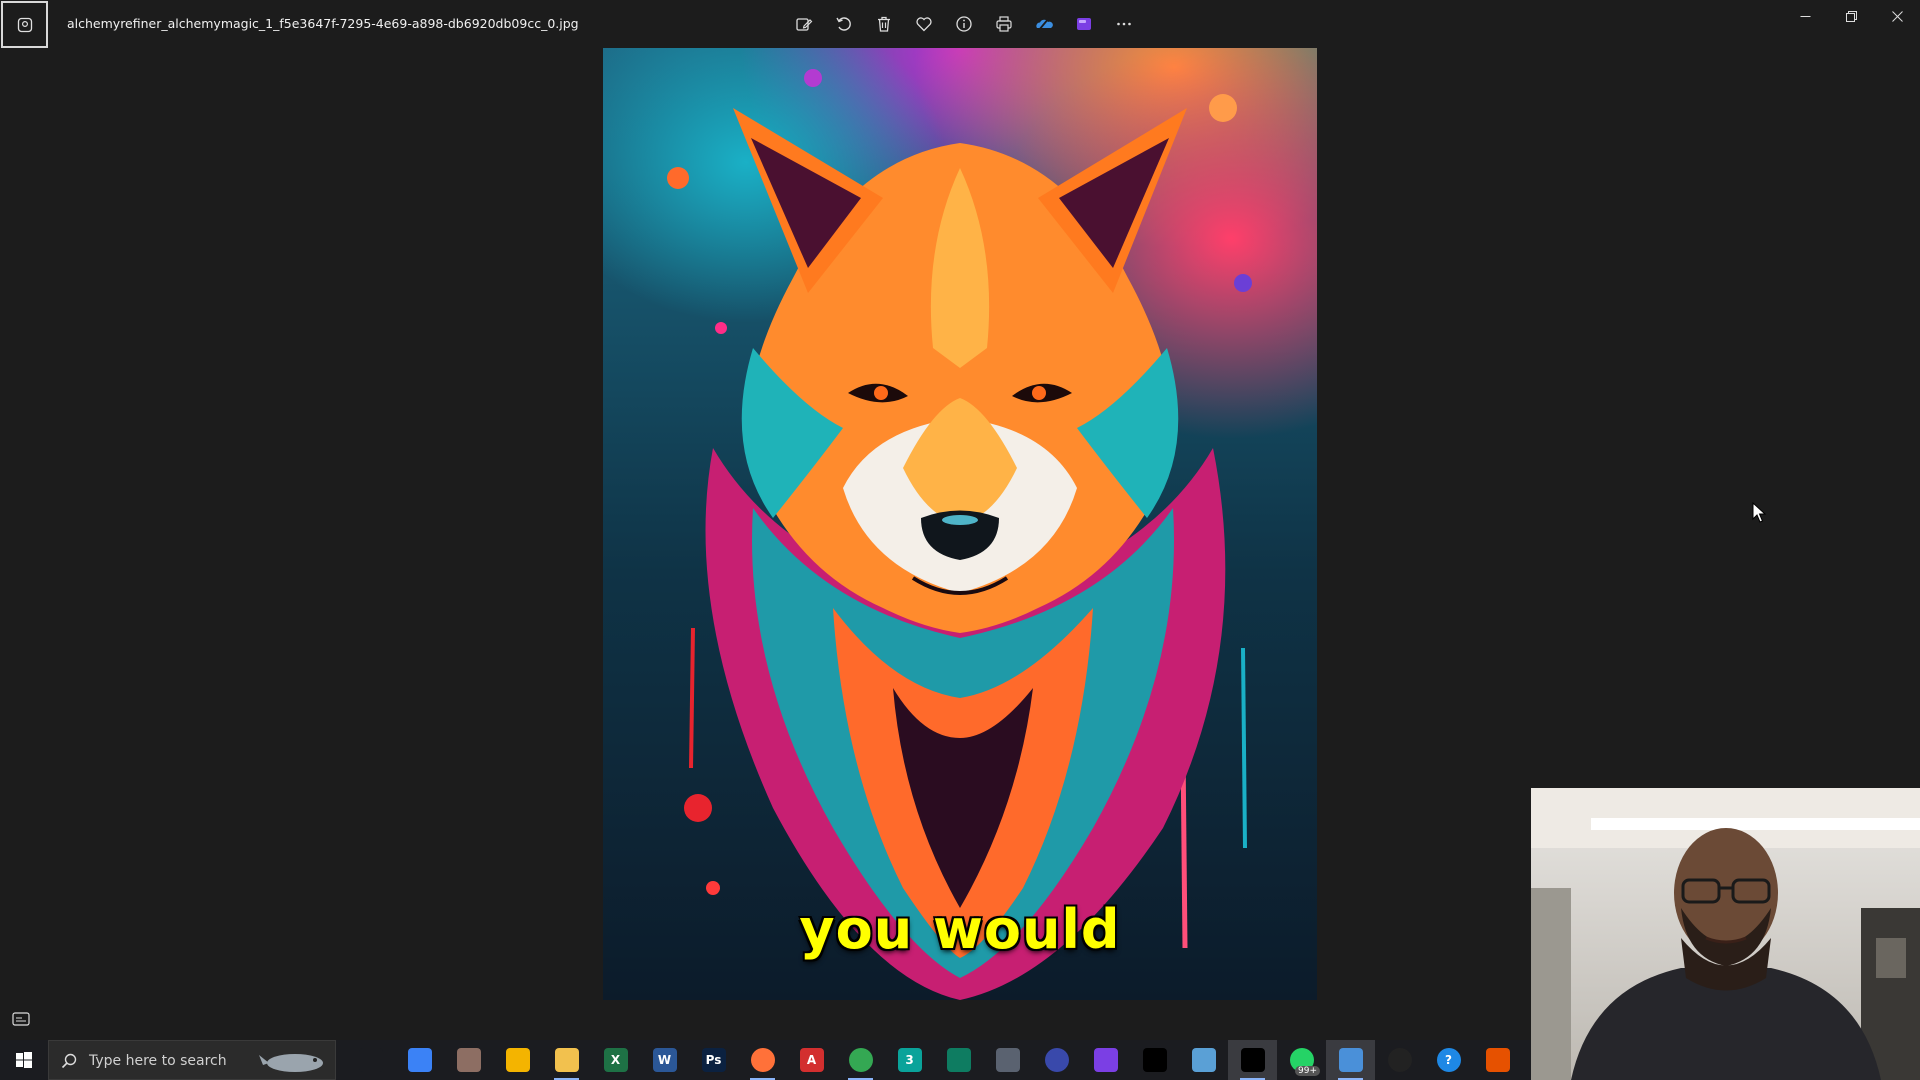  I want to click on taskbar-app-circle-button, so click(1056, 1060).